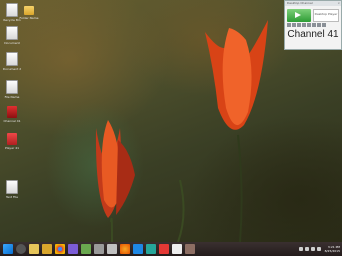 This screenshot has height=256, width=342. What do you see at coordinates (138, 249) in the screenshot?
I see `edge-icon` at bounding box center [138, 249].